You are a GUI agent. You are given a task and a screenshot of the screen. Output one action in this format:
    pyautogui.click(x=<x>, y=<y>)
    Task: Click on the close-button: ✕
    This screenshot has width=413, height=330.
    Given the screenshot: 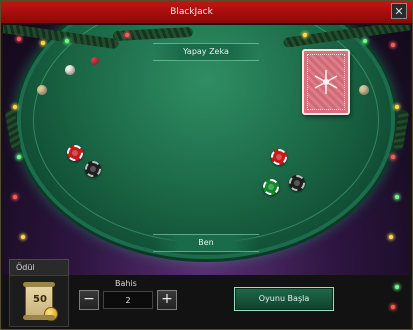 What is the action you would take?
    pyautogui.click(x=399, y=11)
    